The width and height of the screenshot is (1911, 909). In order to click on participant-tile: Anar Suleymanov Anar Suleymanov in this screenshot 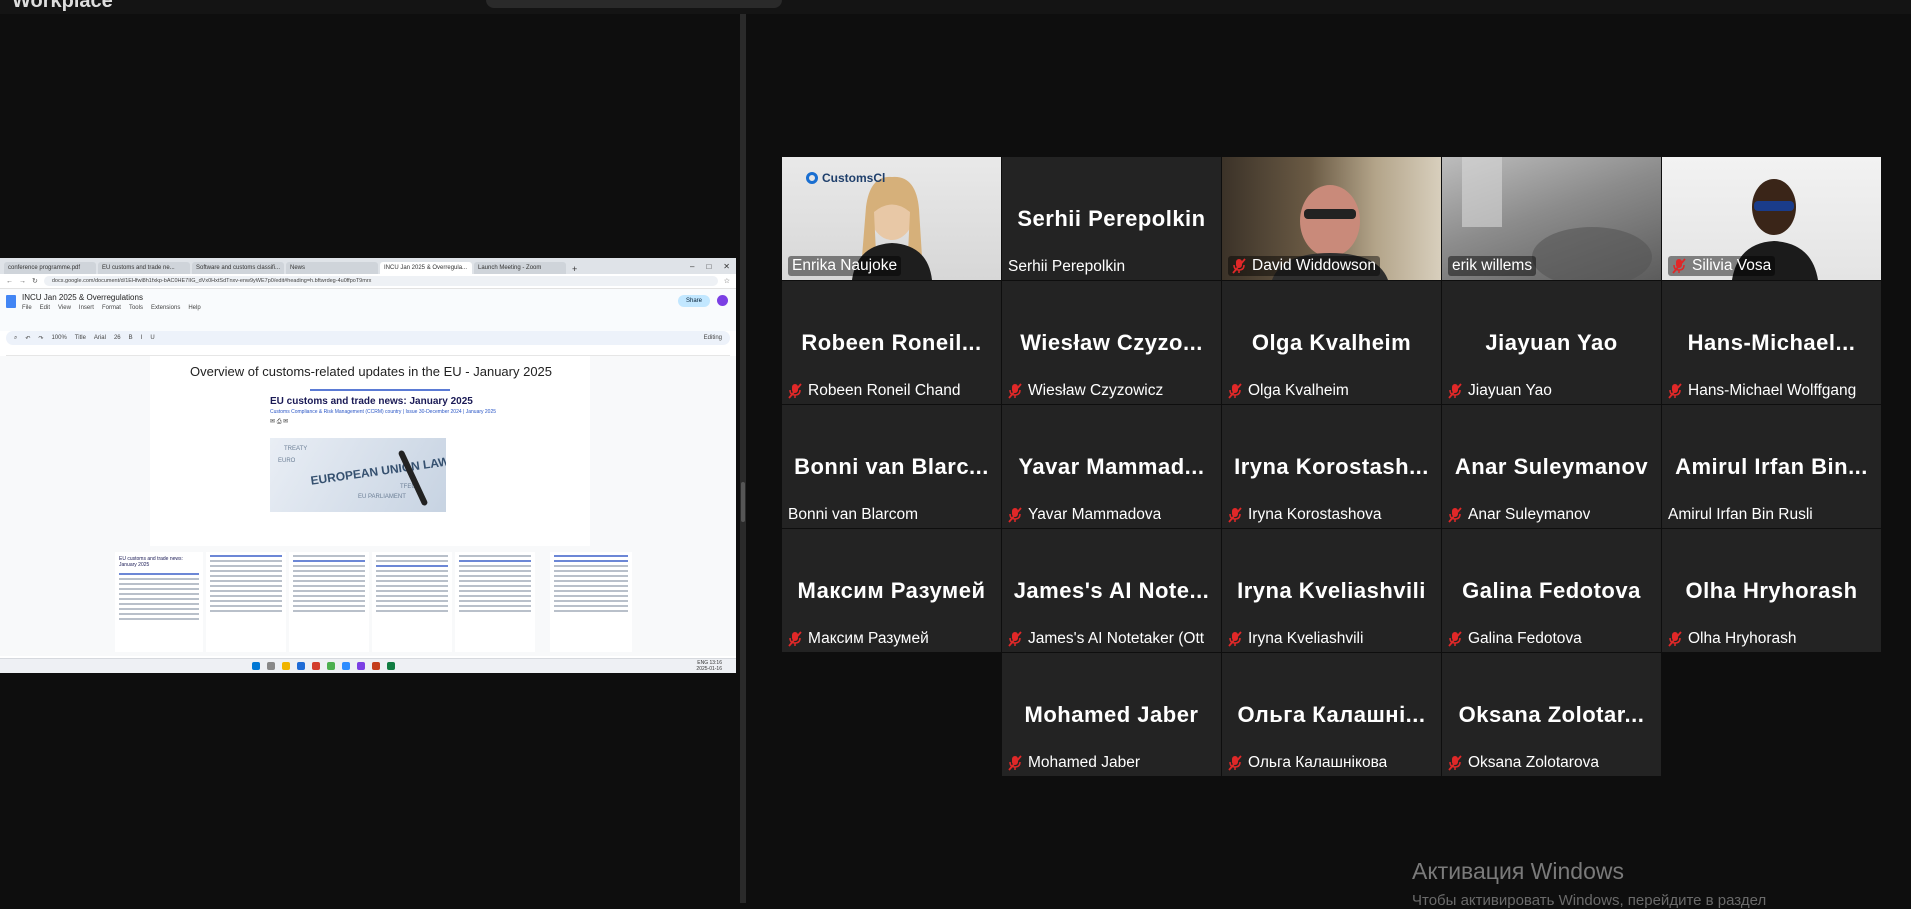, I will do `click(1551, 466)`.